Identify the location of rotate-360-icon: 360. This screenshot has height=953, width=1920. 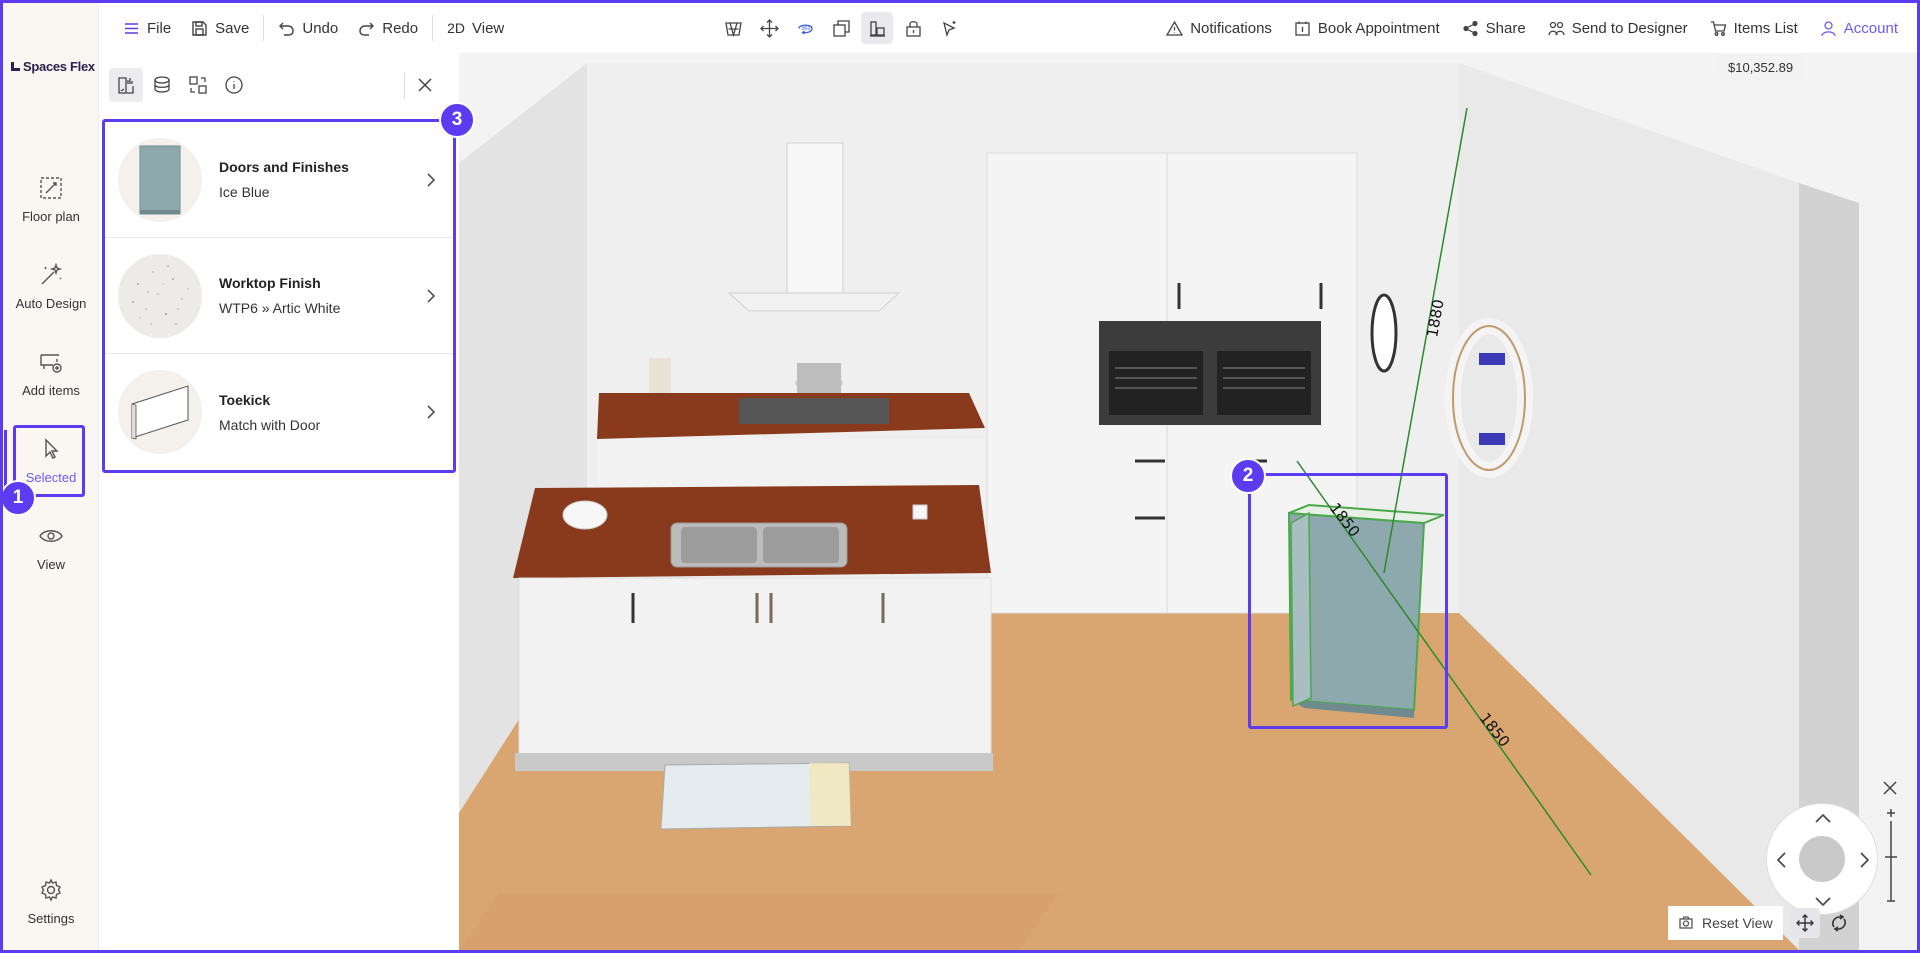
(805, 29).